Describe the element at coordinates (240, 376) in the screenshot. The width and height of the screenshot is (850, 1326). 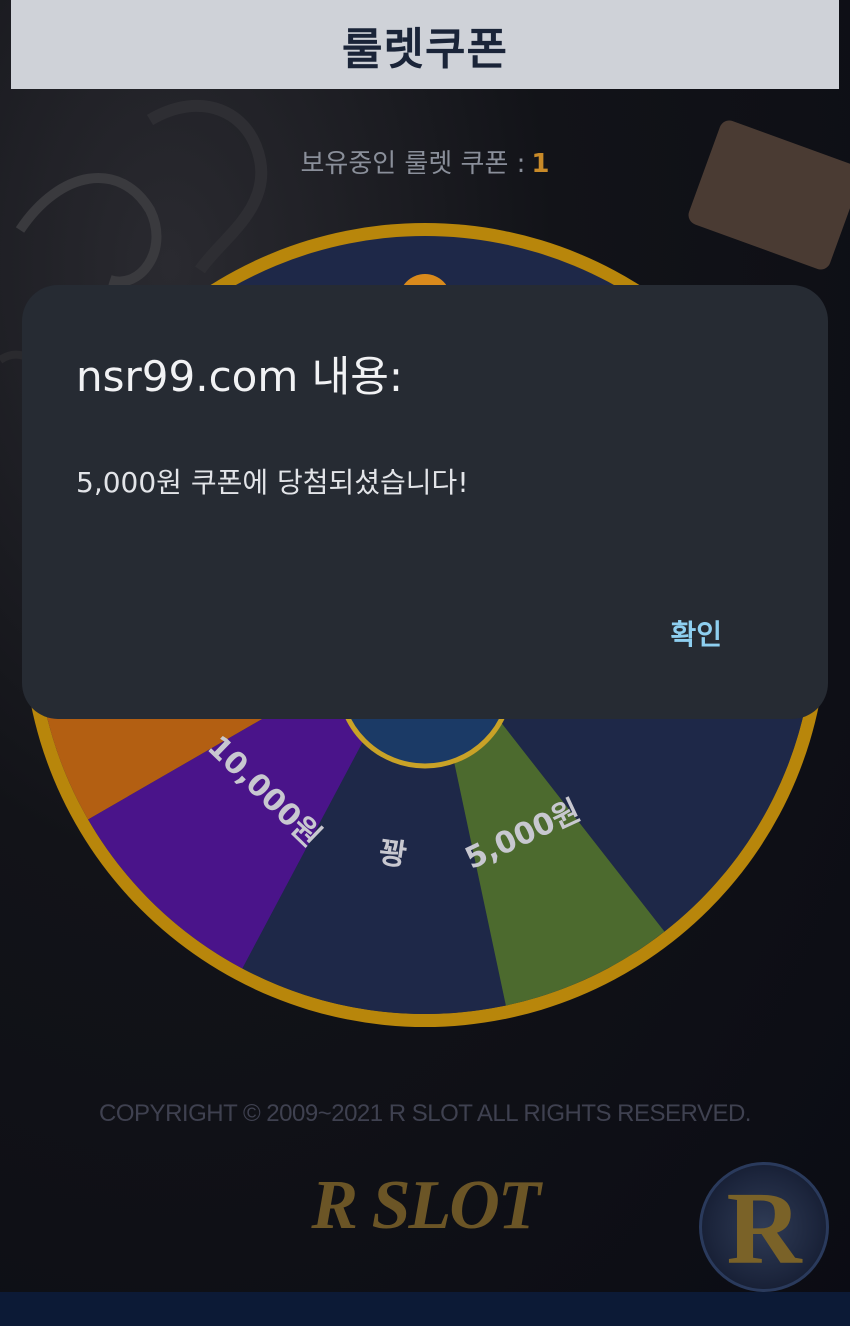
I see `dialog-title: nsr99.com 내용:` at that location.